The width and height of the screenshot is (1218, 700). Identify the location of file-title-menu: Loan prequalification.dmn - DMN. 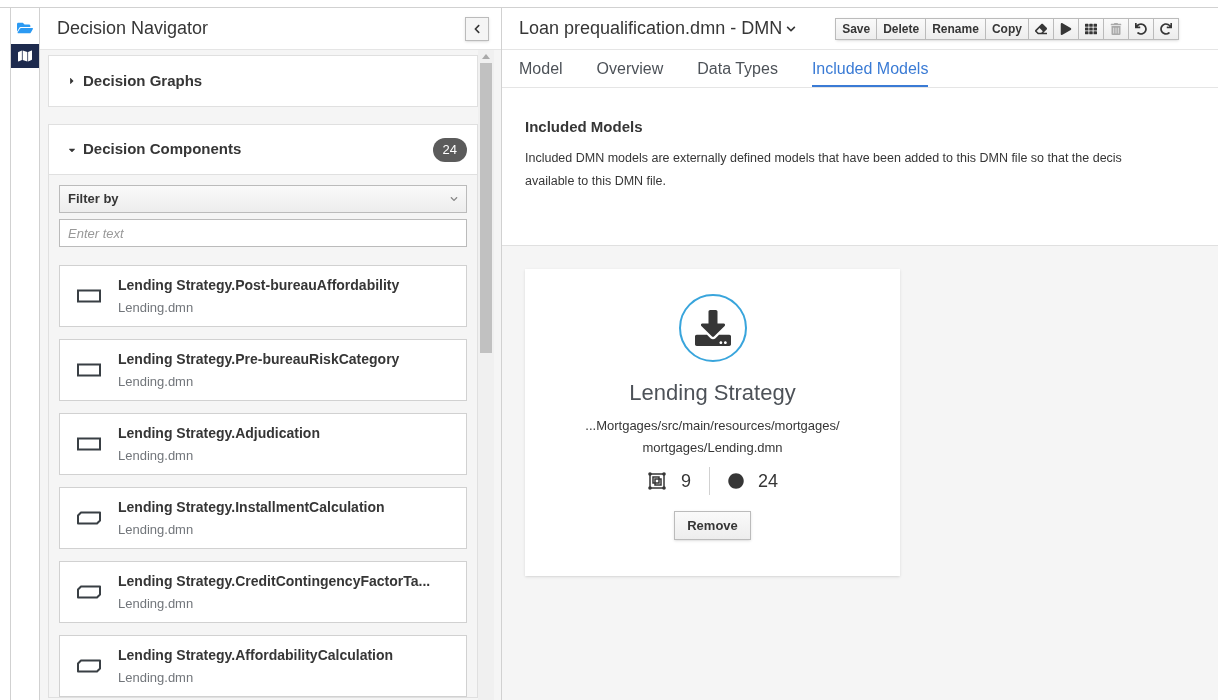
(658, 28).